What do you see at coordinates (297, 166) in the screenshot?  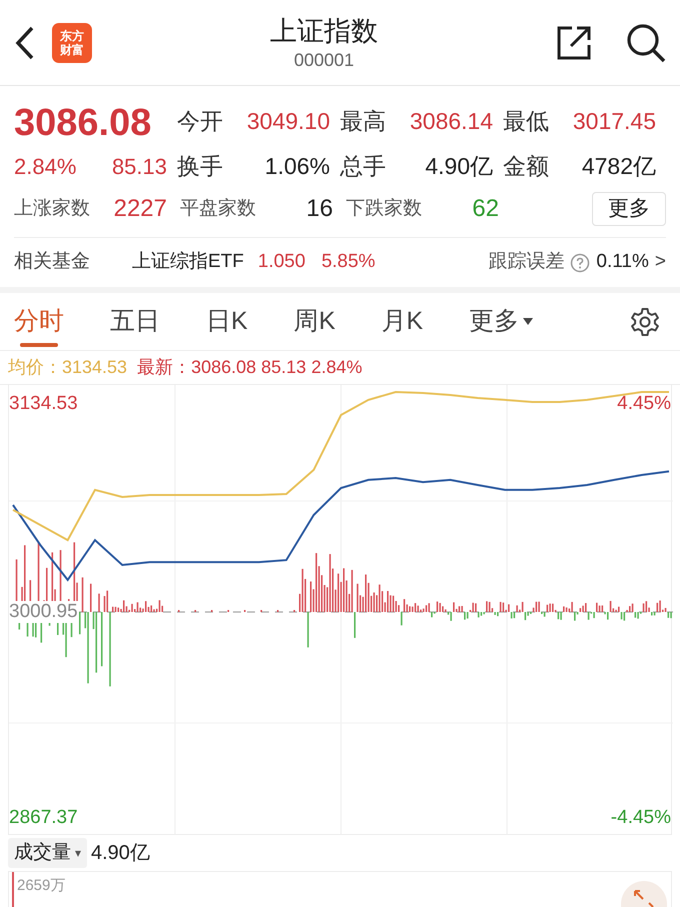 I see `stat-value: 1.06%` at bounding box center [297, 166].